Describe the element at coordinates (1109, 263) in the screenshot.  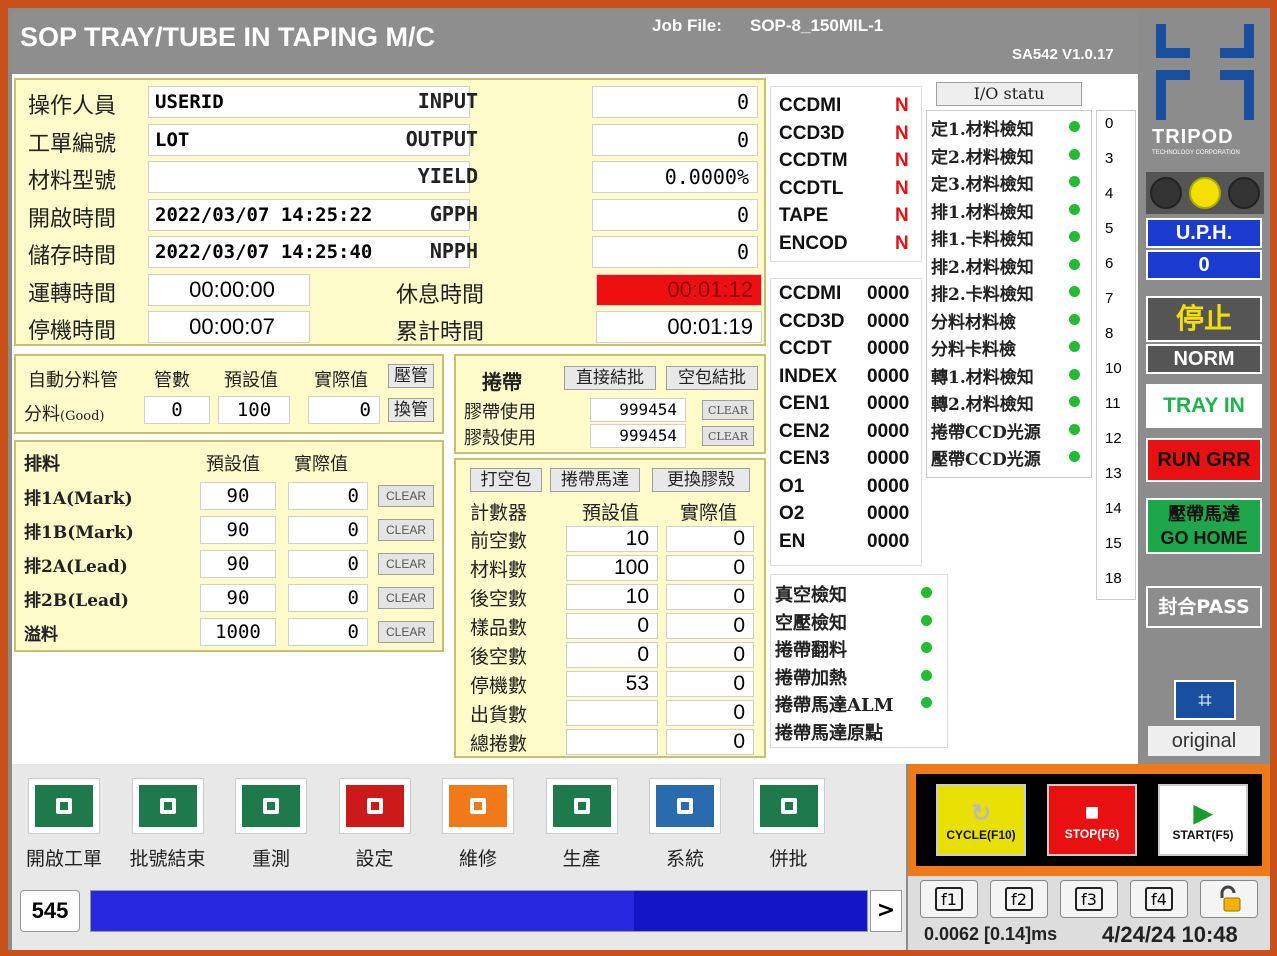
I see `io-number: 6` at that location.